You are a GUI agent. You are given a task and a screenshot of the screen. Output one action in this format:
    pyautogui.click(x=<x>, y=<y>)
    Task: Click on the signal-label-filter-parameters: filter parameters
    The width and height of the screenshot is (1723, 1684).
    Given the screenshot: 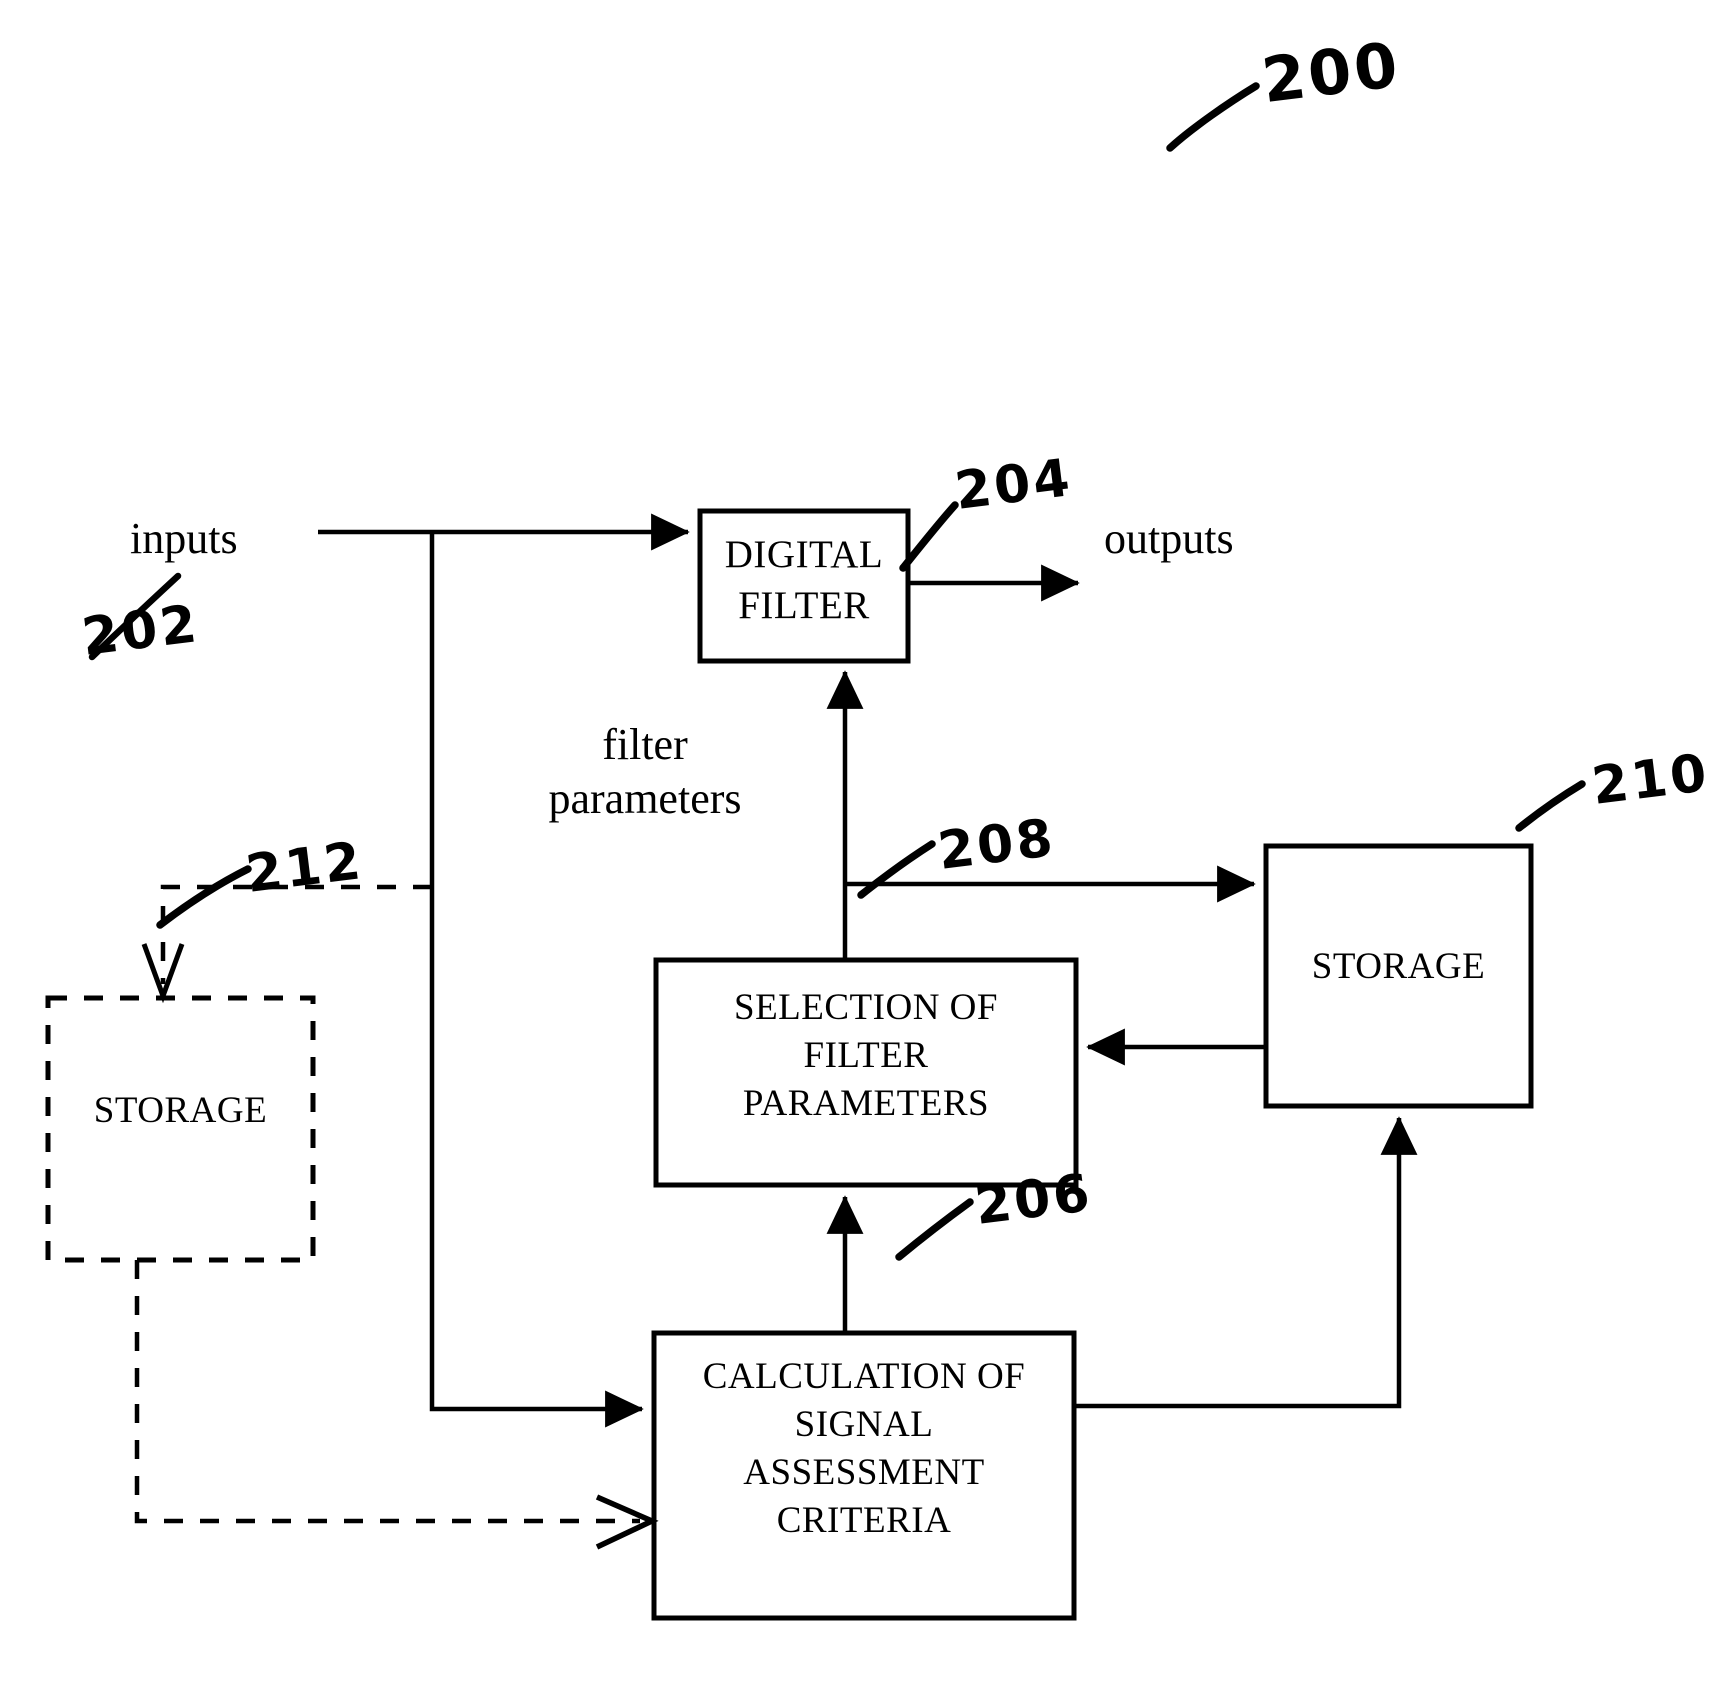 What is the action you would take?
    pyautogui.click(x=645, y=771)
    